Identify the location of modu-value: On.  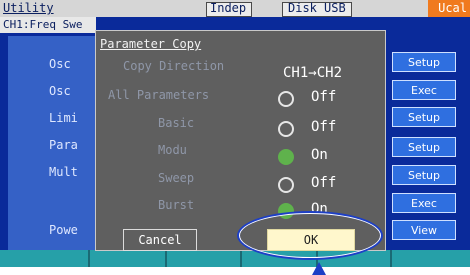
(319, 155).